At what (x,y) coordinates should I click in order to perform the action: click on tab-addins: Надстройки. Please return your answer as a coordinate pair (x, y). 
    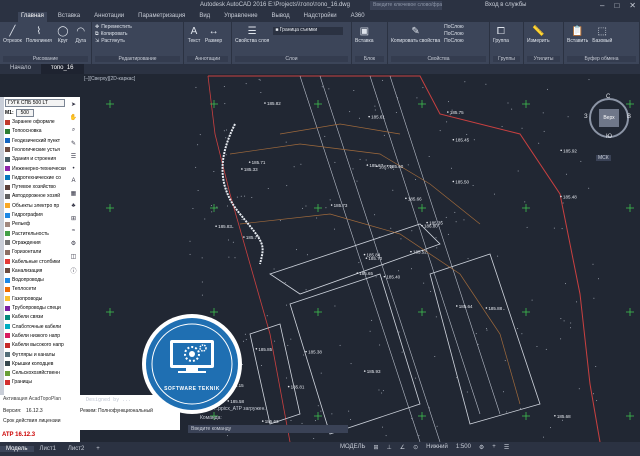
    Looking at the image, I should click on (320, 17).